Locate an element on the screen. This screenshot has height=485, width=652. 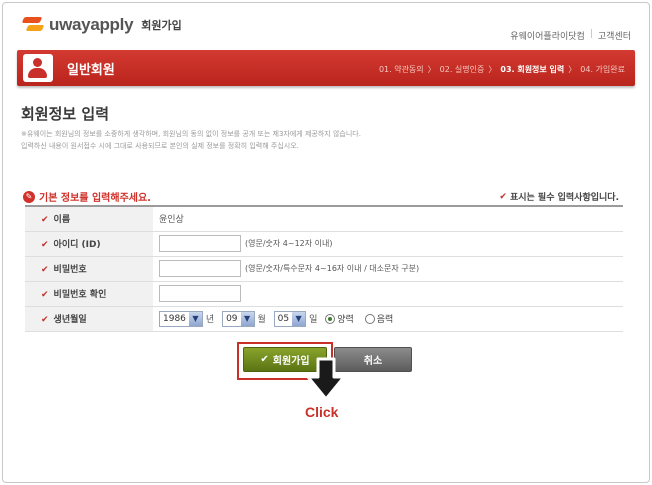
password-confirm-label: 비밀번호 확인 is located at coordinates (80, 295).